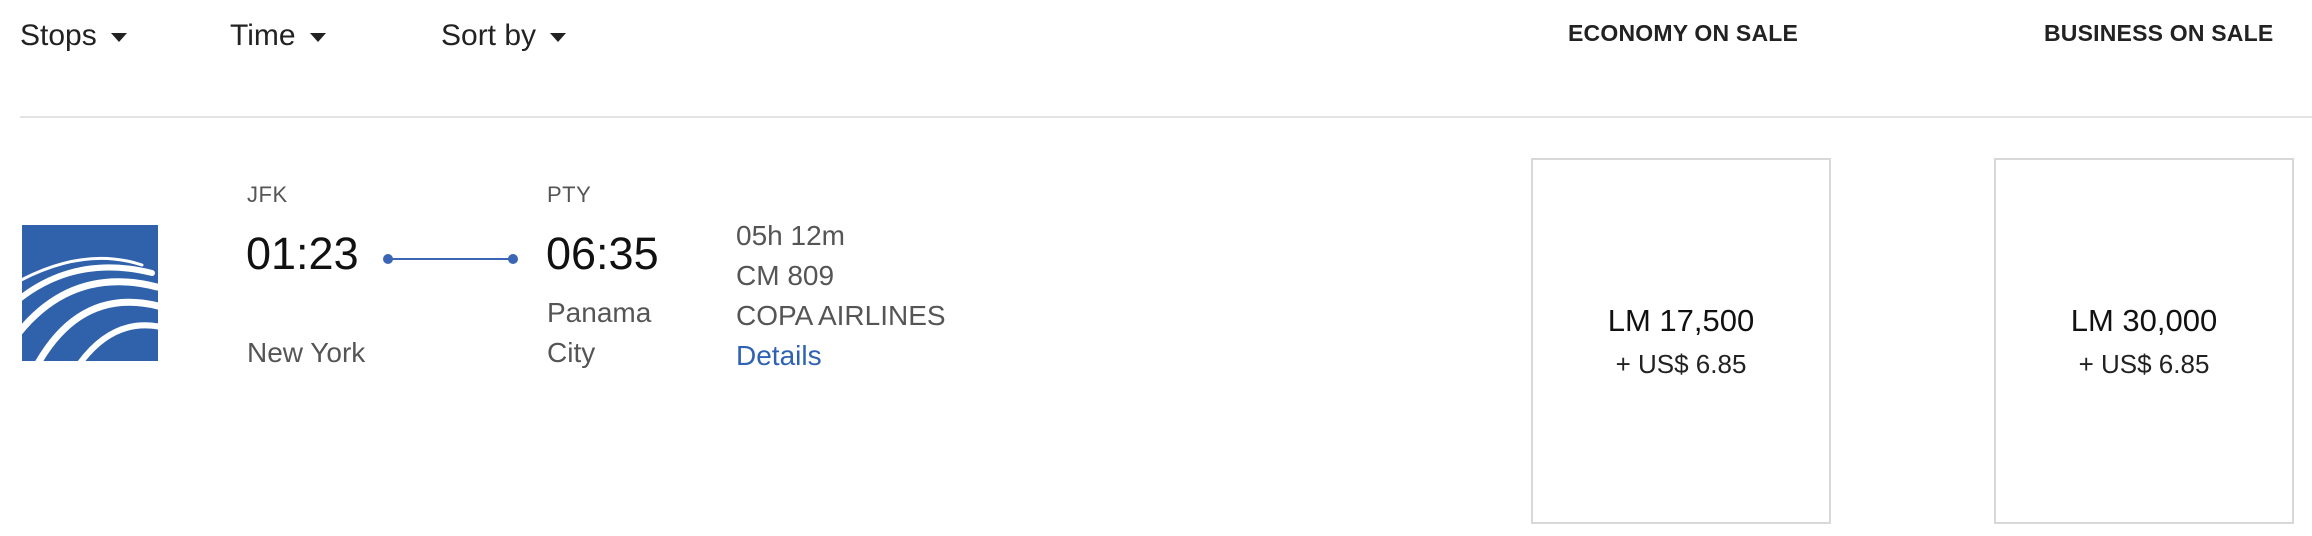 Image resolution: width=2312 pixels, height=536 pixels. I want to click on flight-number: CM 809, so click(785, 275).